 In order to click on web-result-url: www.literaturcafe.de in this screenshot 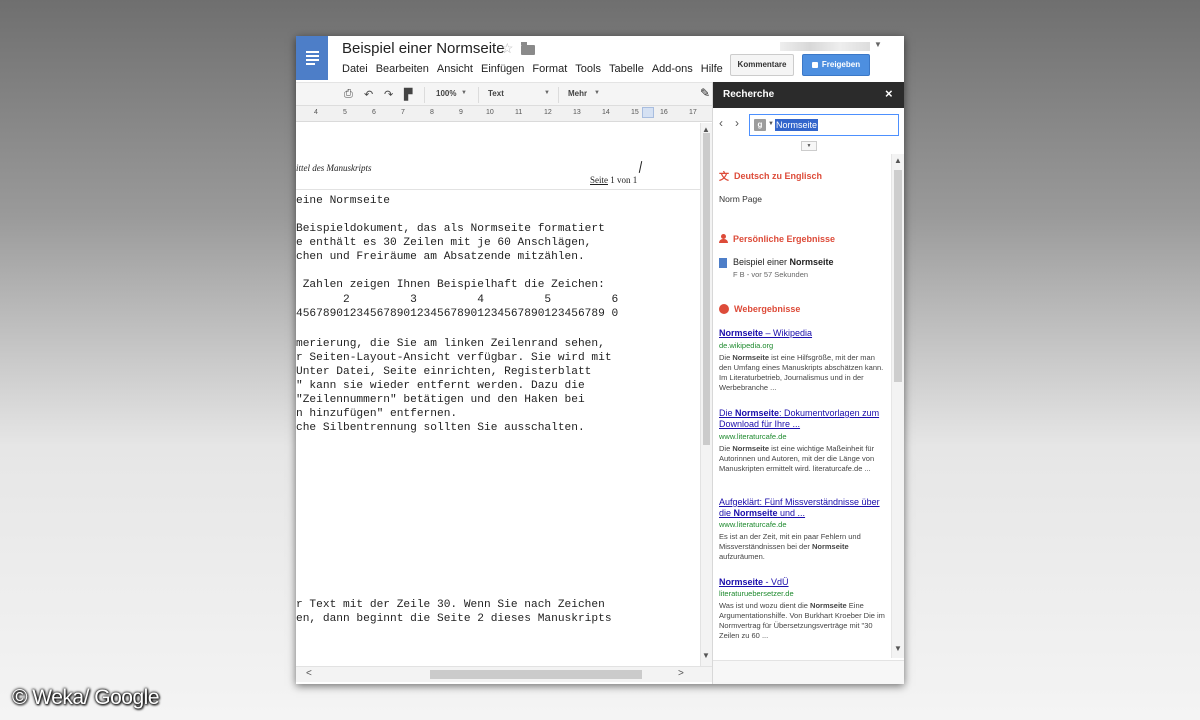, I will do `click(753, 524)`.